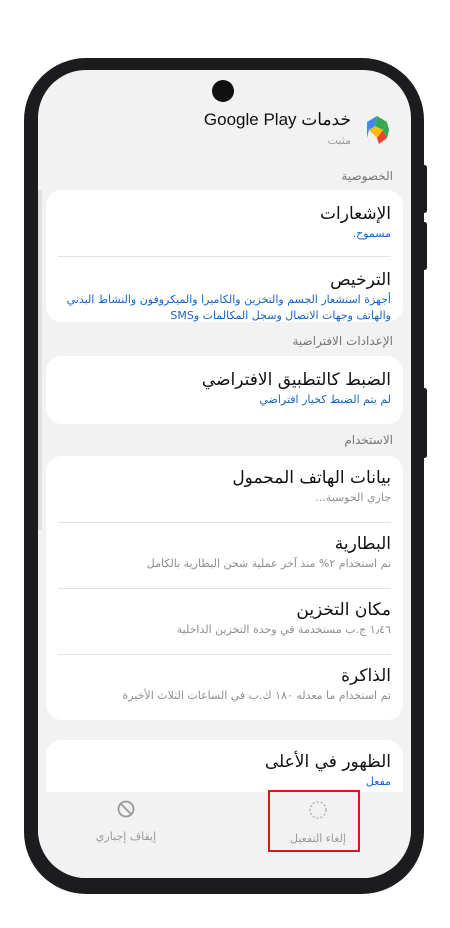 Image resolution: width=450 pixels, height=928 pixels. What do you see at coordinates (360, 280) in the screenshot?
I see `permissions-title: الترخيص` at bounding box center [360, 280].